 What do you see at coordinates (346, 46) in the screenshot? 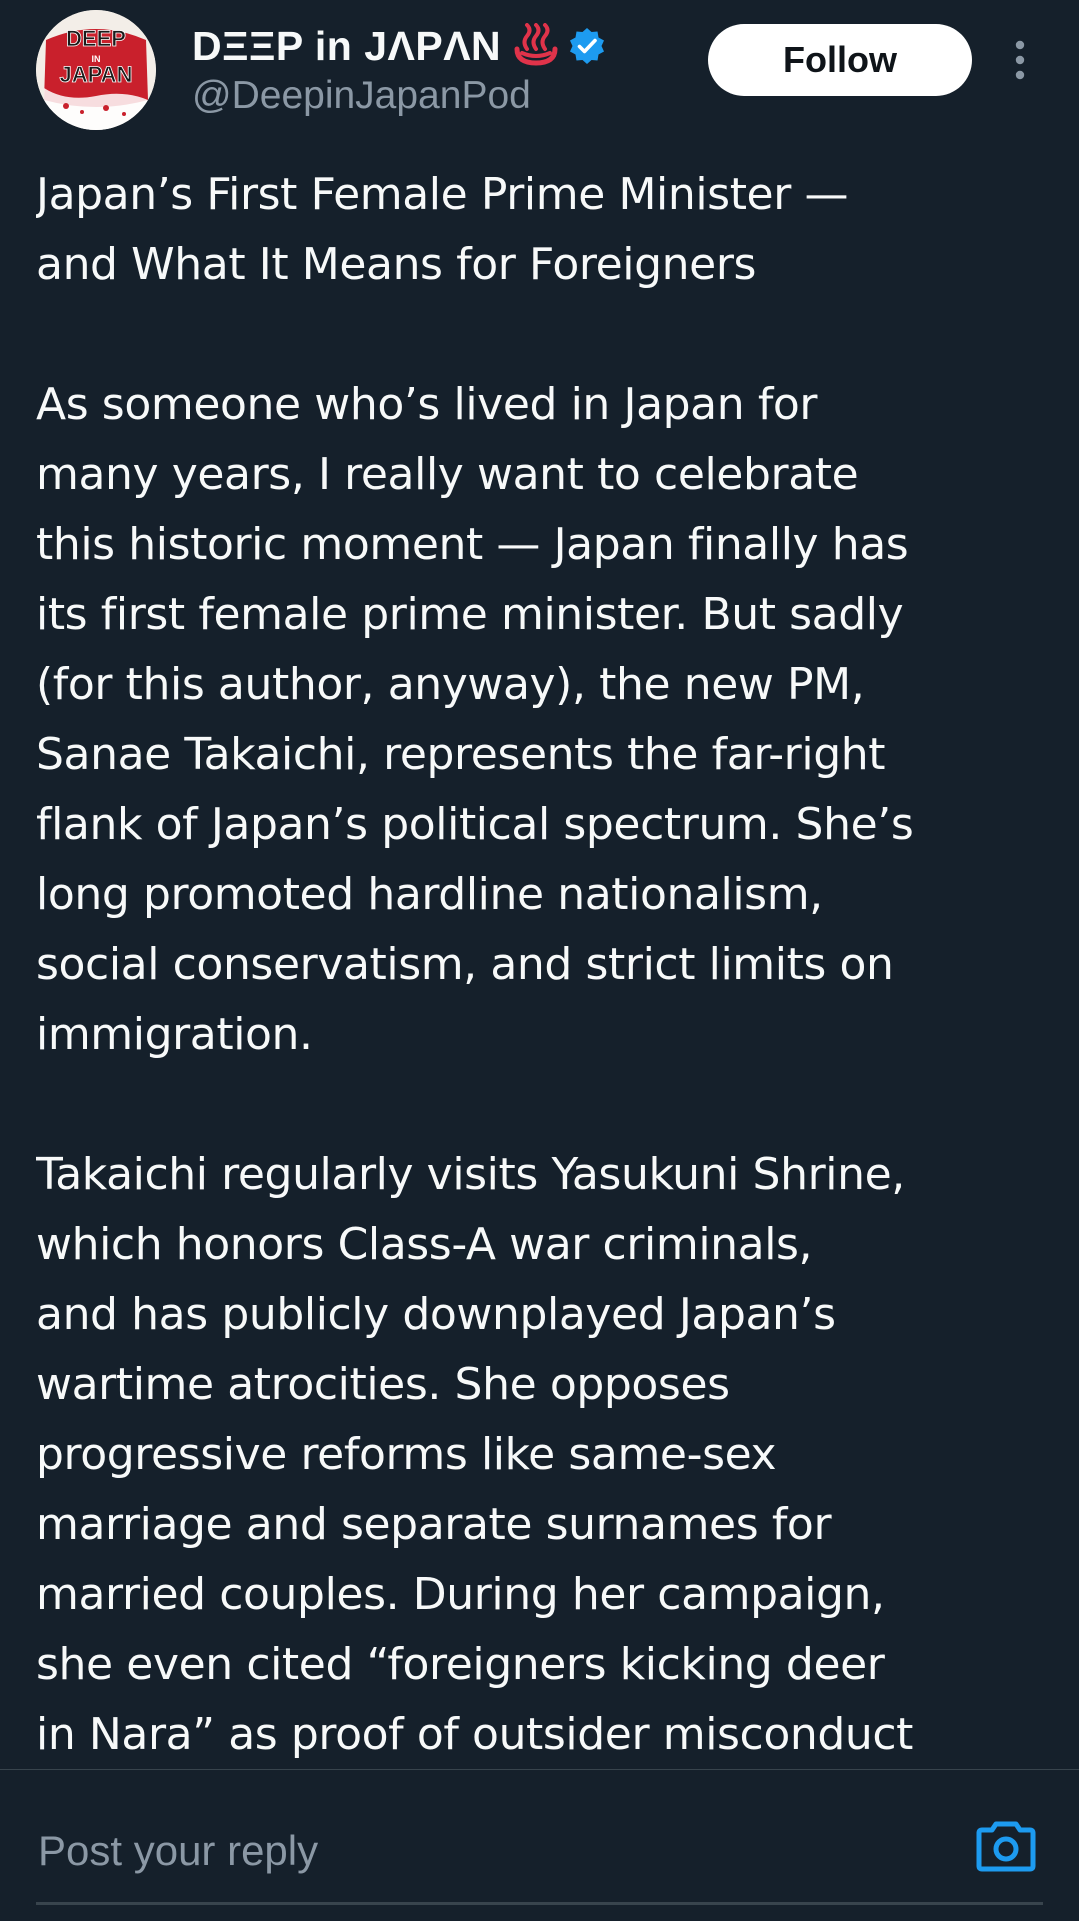
I see `author-display-name: DΞΞP in JΛPΛN` at bounding box center [346, 46].